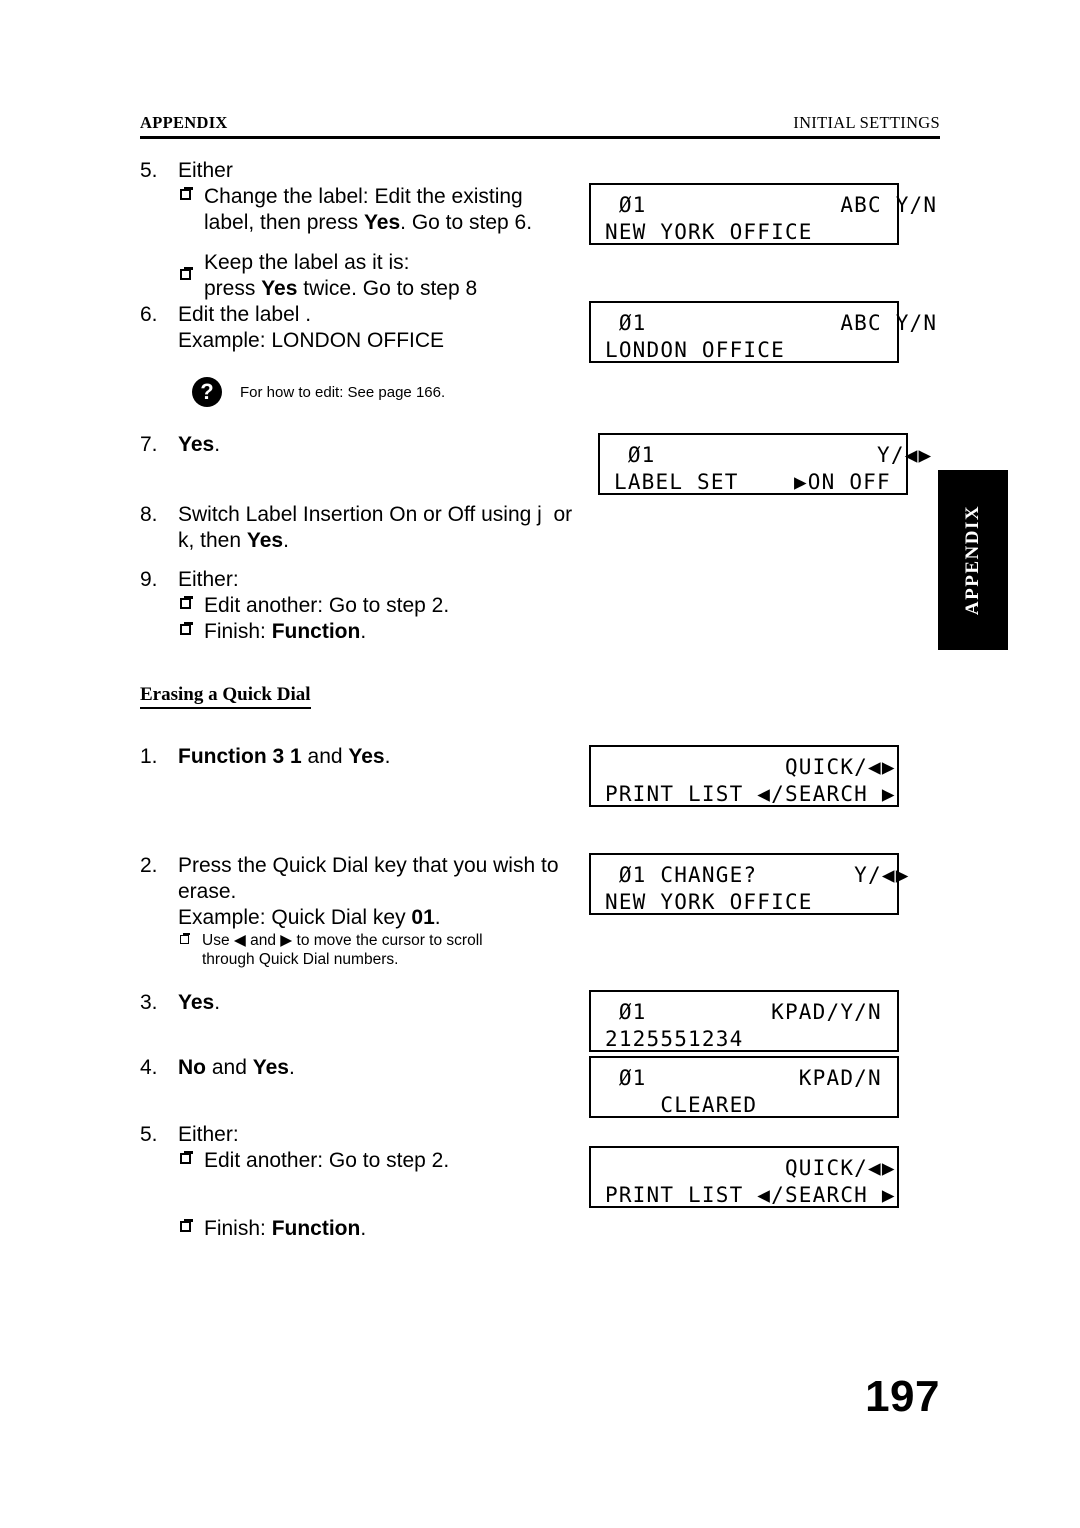 The image size is (1080, 1528). I want to click on step-9-bullet-2: Finish: Function., so click(369, 632).